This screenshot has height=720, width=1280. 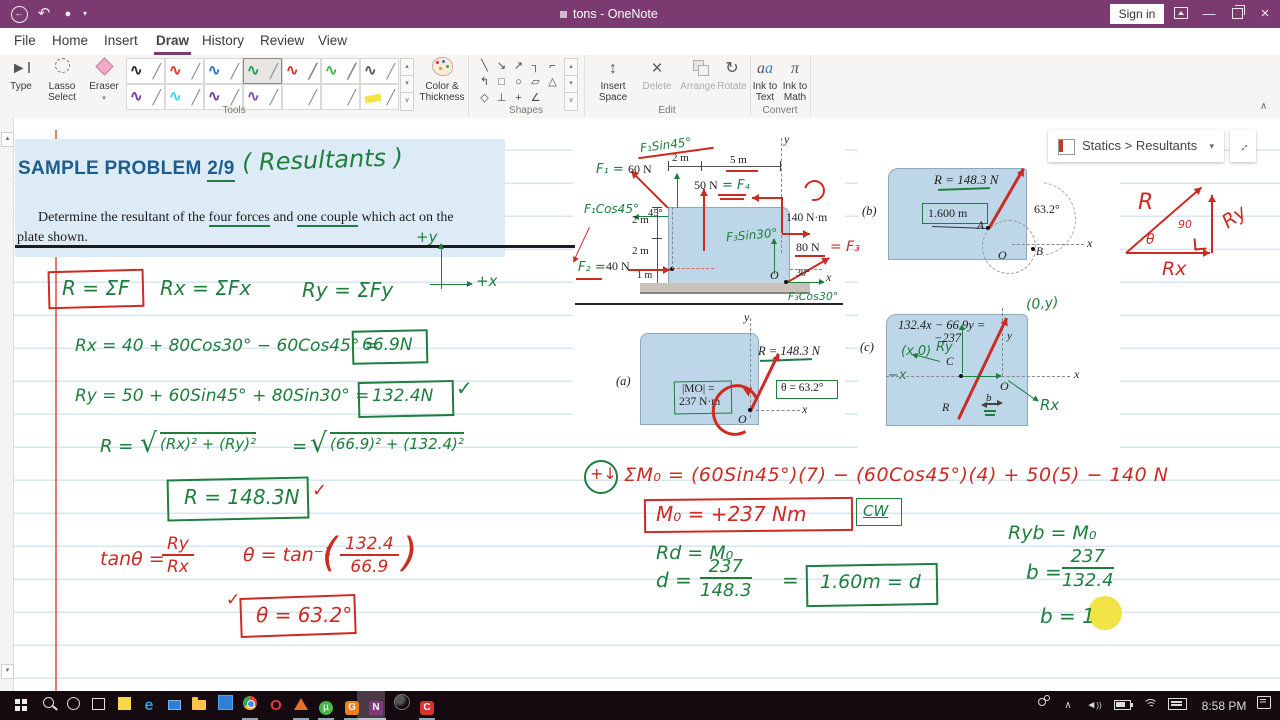 What do you see at coordinates (1181, 14) in the screenshot?
I see `ribbon-options-icon` at bounding box center [1181, 14].